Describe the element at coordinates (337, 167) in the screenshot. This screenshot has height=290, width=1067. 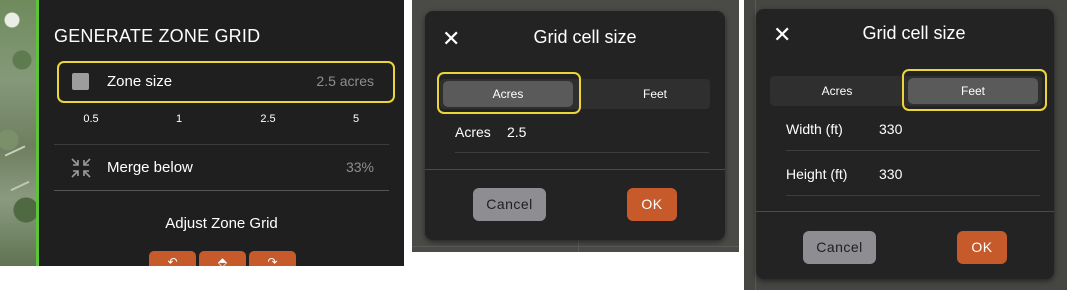
I see `merge-below-value: 33%` at that location.